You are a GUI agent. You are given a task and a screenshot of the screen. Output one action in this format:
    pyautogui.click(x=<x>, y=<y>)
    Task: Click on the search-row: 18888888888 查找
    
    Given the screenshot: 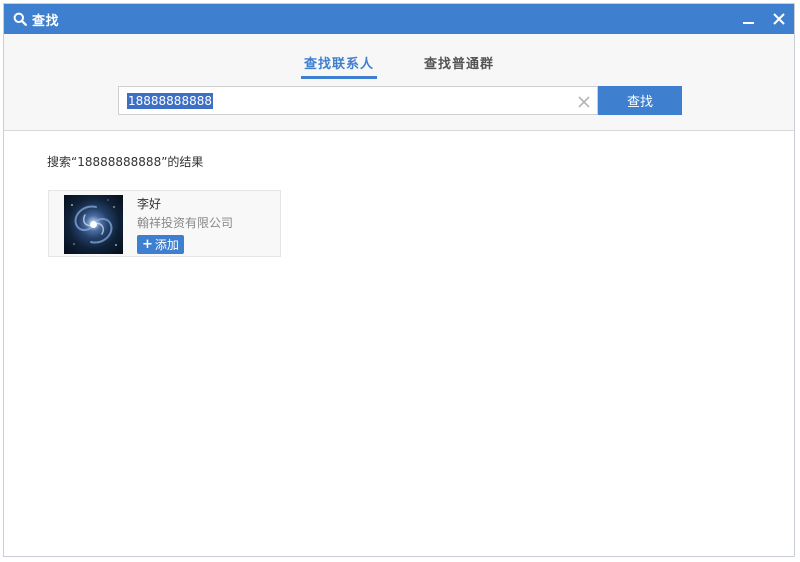 What is the action you would take?
    pyautogui.click(x=400, y=100)
    